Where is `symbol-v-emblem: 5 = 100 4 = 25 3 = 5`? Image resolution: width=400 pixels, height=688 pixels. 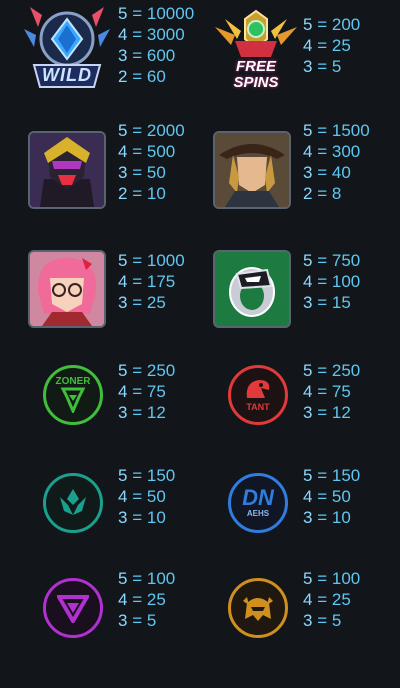
symbol-v-emblem: 5 = 100 4 = 25 3 = 5 is located at coordinates (100, 628).